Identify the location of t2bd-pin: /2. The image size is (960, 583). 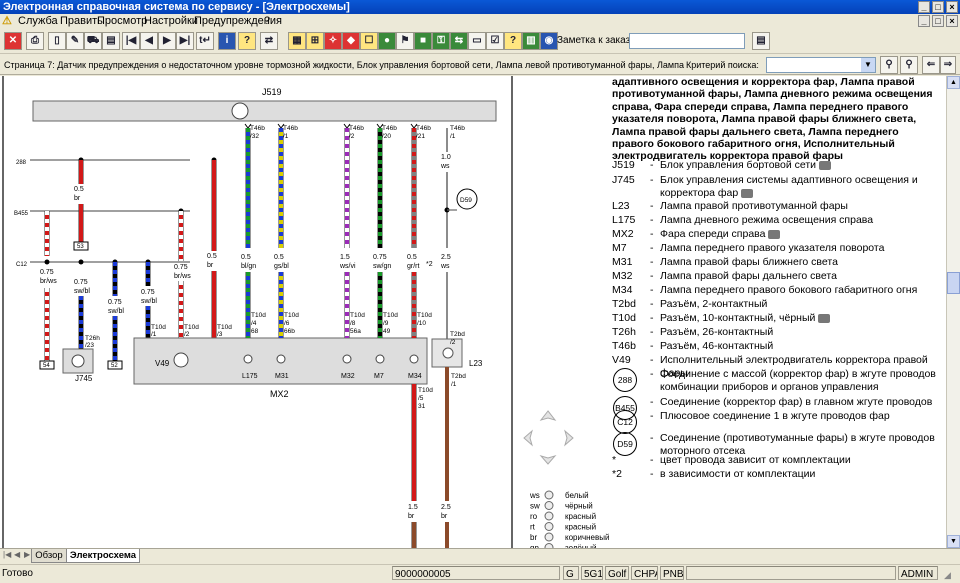
(453, 342).